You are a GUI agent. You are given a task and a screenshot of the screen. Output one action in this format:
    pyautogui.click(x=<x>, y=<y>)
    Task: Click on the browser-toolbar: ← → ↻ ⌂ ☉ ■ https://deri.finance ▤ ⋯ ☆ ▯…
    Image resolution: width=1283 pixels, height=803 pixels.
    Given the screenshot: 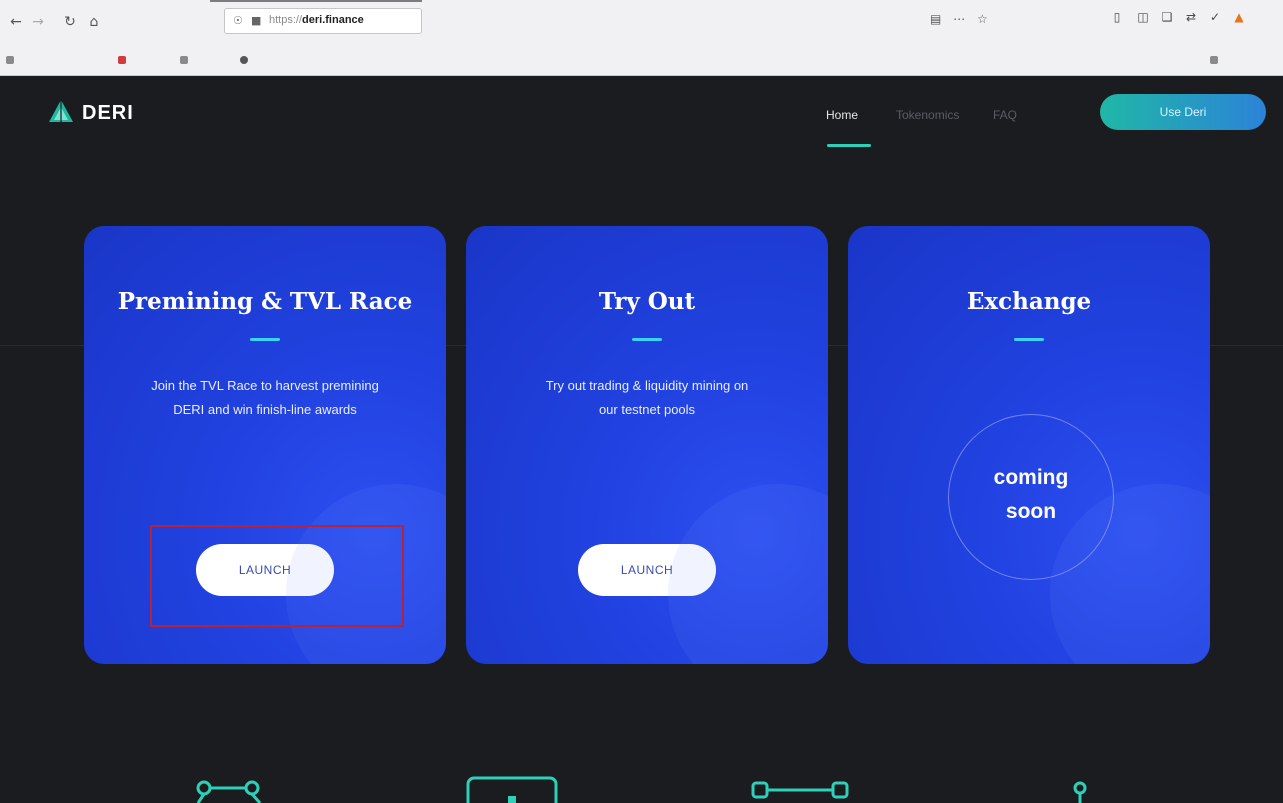 What is the action you would take?
    pyautogui.click(x=641, y=21)
    